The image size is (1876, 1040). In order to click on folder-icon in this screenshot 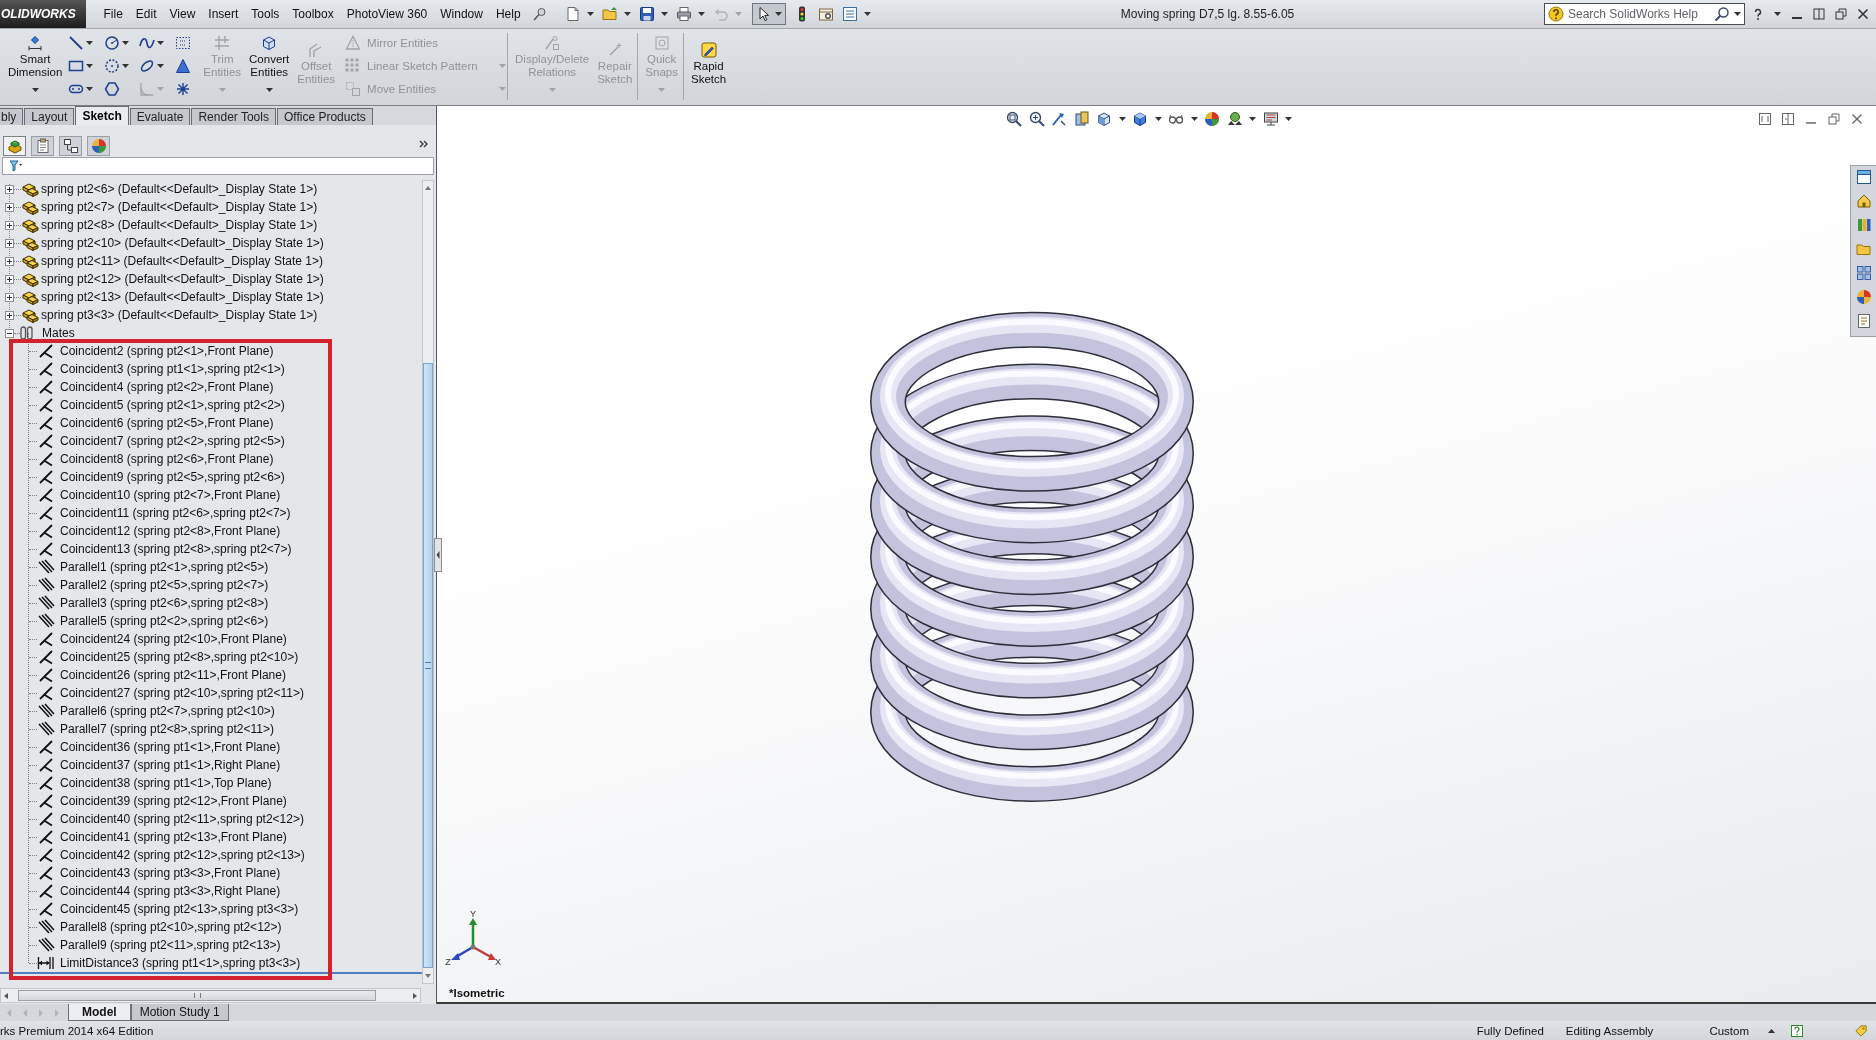, I will do `click(1863, 249)`.